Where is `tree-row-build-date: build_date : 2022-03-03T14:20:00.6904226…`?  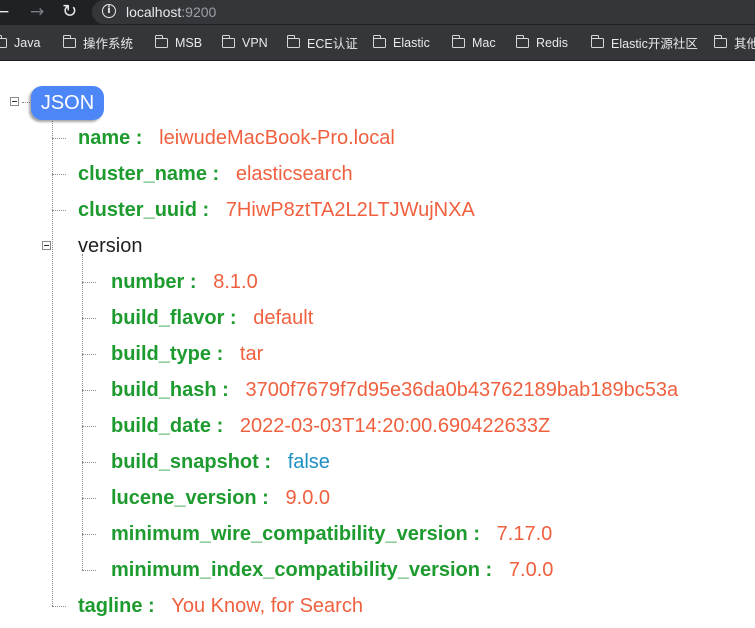
tree-row-build-date: build_date : 2022-03-03T14:20:00.6904226… is located at coordinates (331, 426).